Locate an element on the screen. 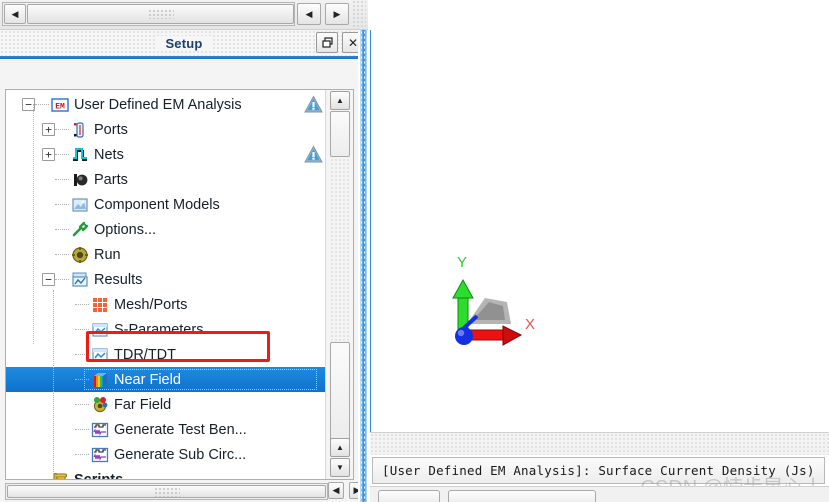 The image size is (829, 502). near-field-icon is located at coordinates (100, 380).